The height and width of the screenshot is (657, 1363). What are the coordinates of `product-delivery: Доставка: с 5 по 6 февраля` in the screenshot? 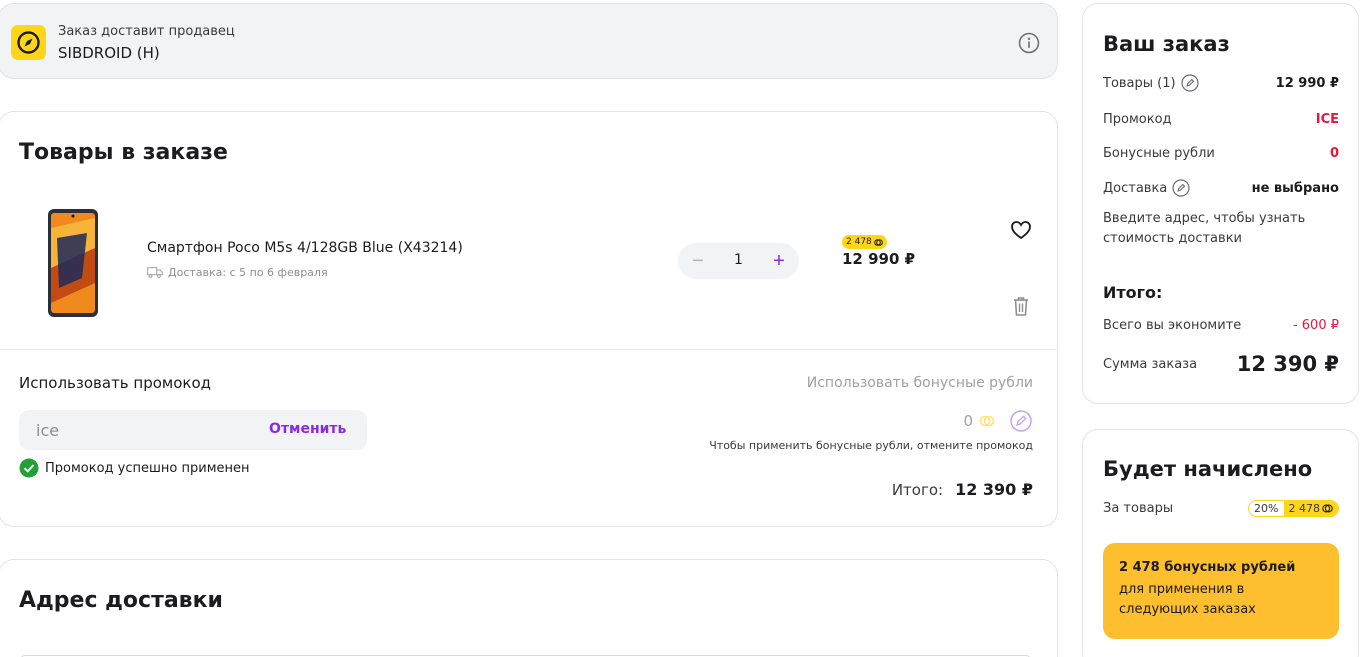 It's located at (237, 272).